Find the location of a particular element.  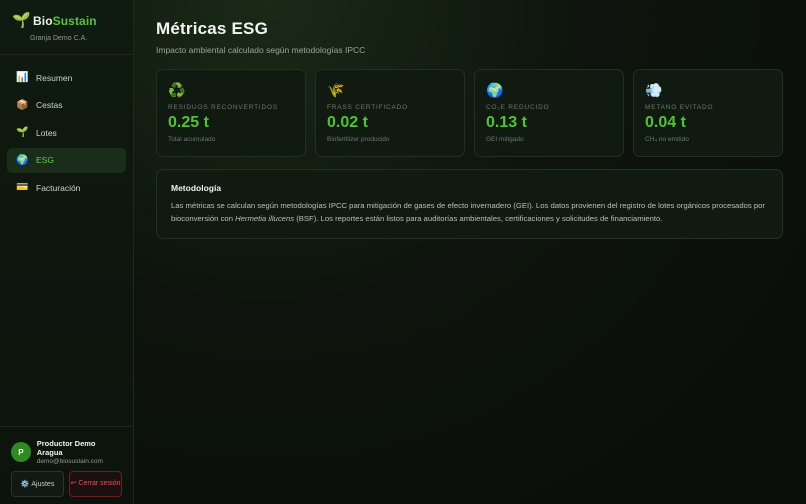

wind-icon: 💨 is located at coordinates (654, 90).